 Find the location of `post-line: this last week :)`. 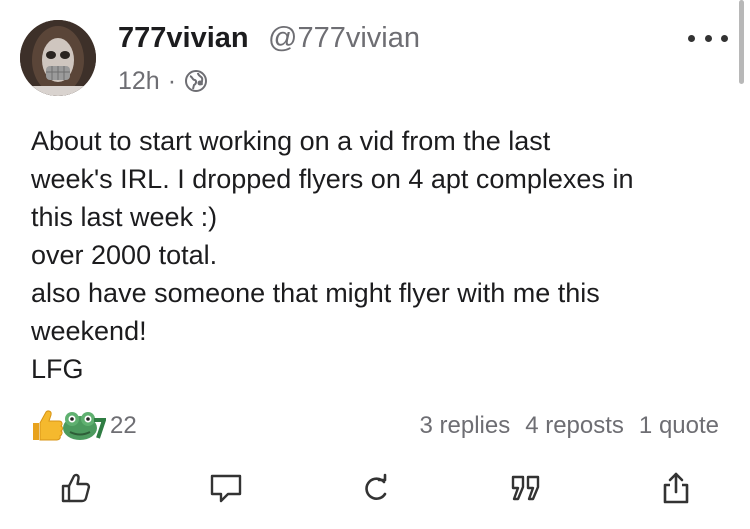

post-line: this last week :) is located at coordinates (124, 217).